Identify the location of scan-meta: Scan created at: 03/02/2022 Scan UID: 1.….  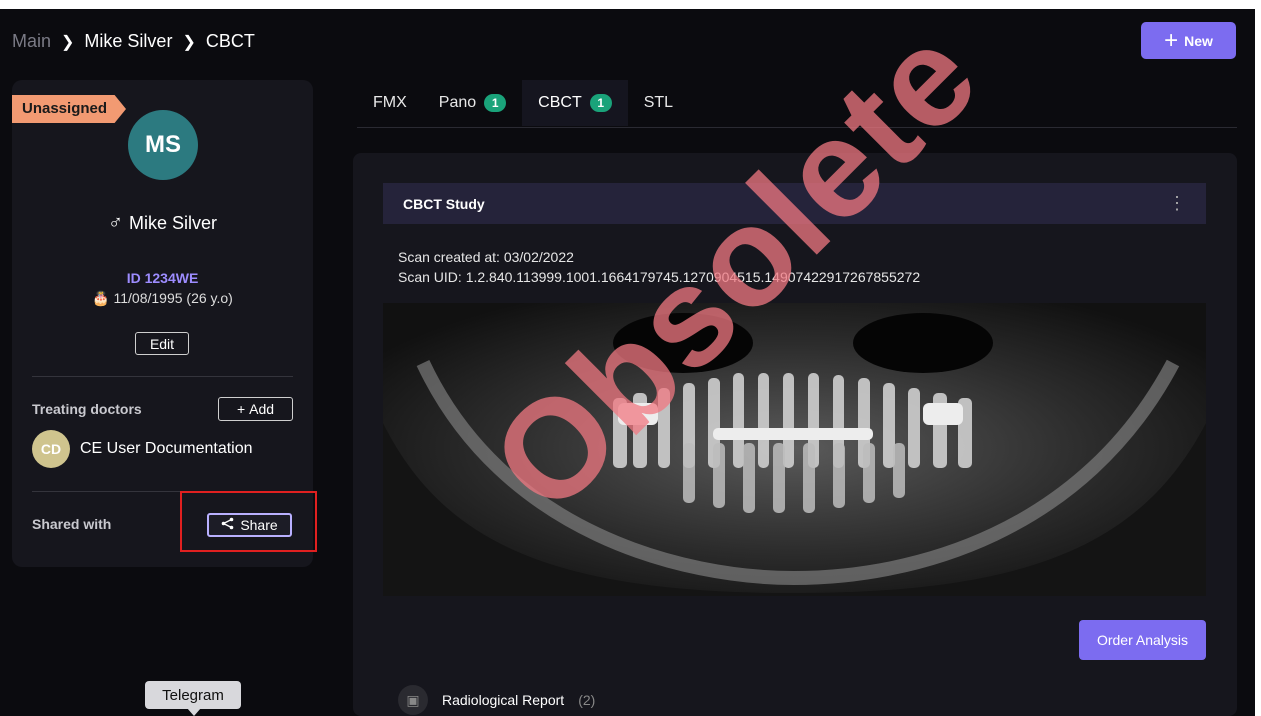
(659, 267).